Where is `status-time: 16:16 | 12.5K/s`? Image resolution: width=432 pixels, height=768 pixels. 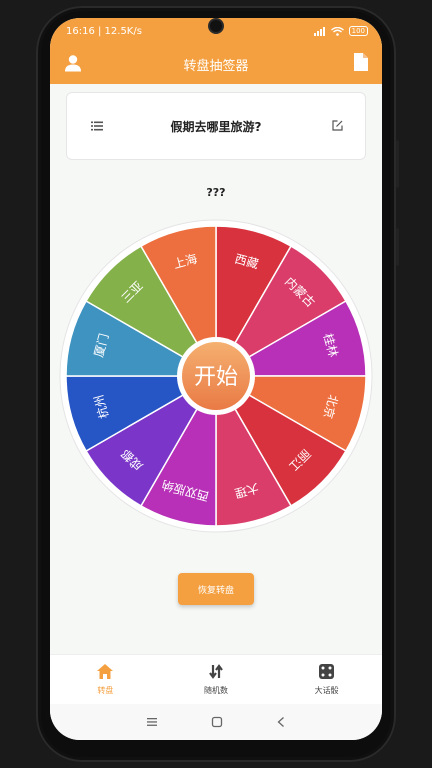 status-time: 16:16 | 12.5K/s is located at coordinates (104, 31).